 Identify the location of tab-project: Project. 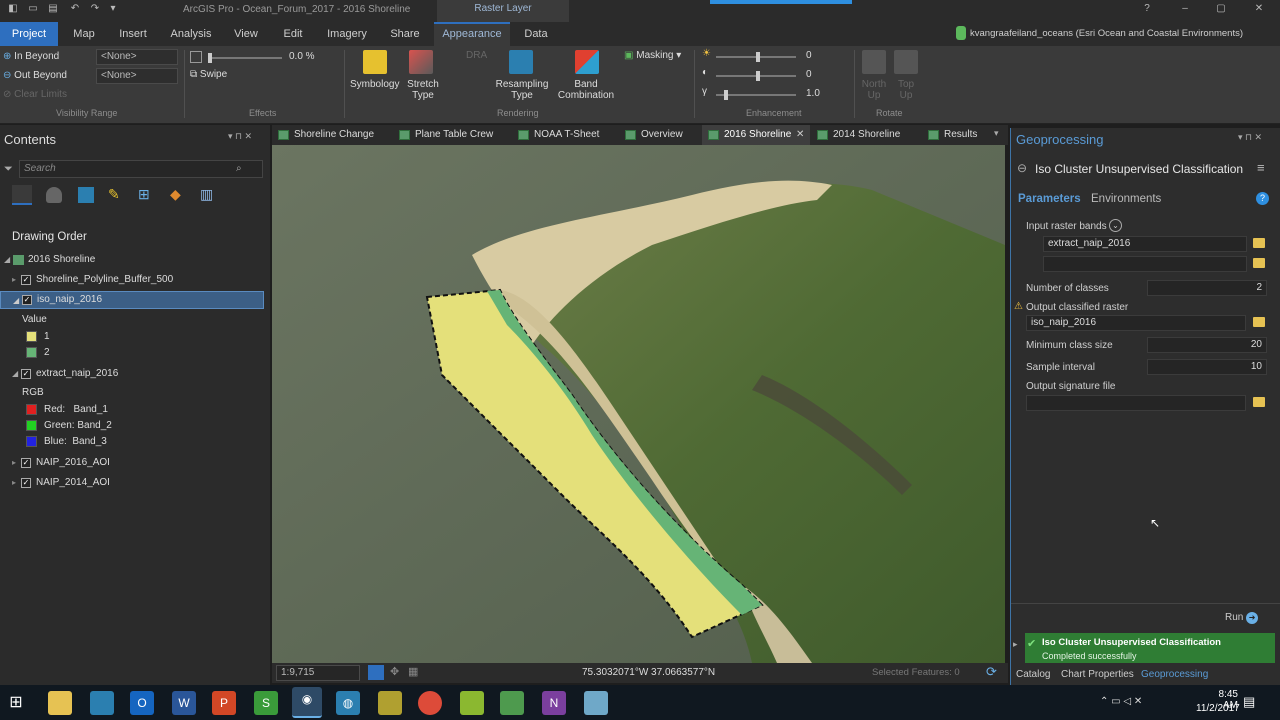
(29, 34).